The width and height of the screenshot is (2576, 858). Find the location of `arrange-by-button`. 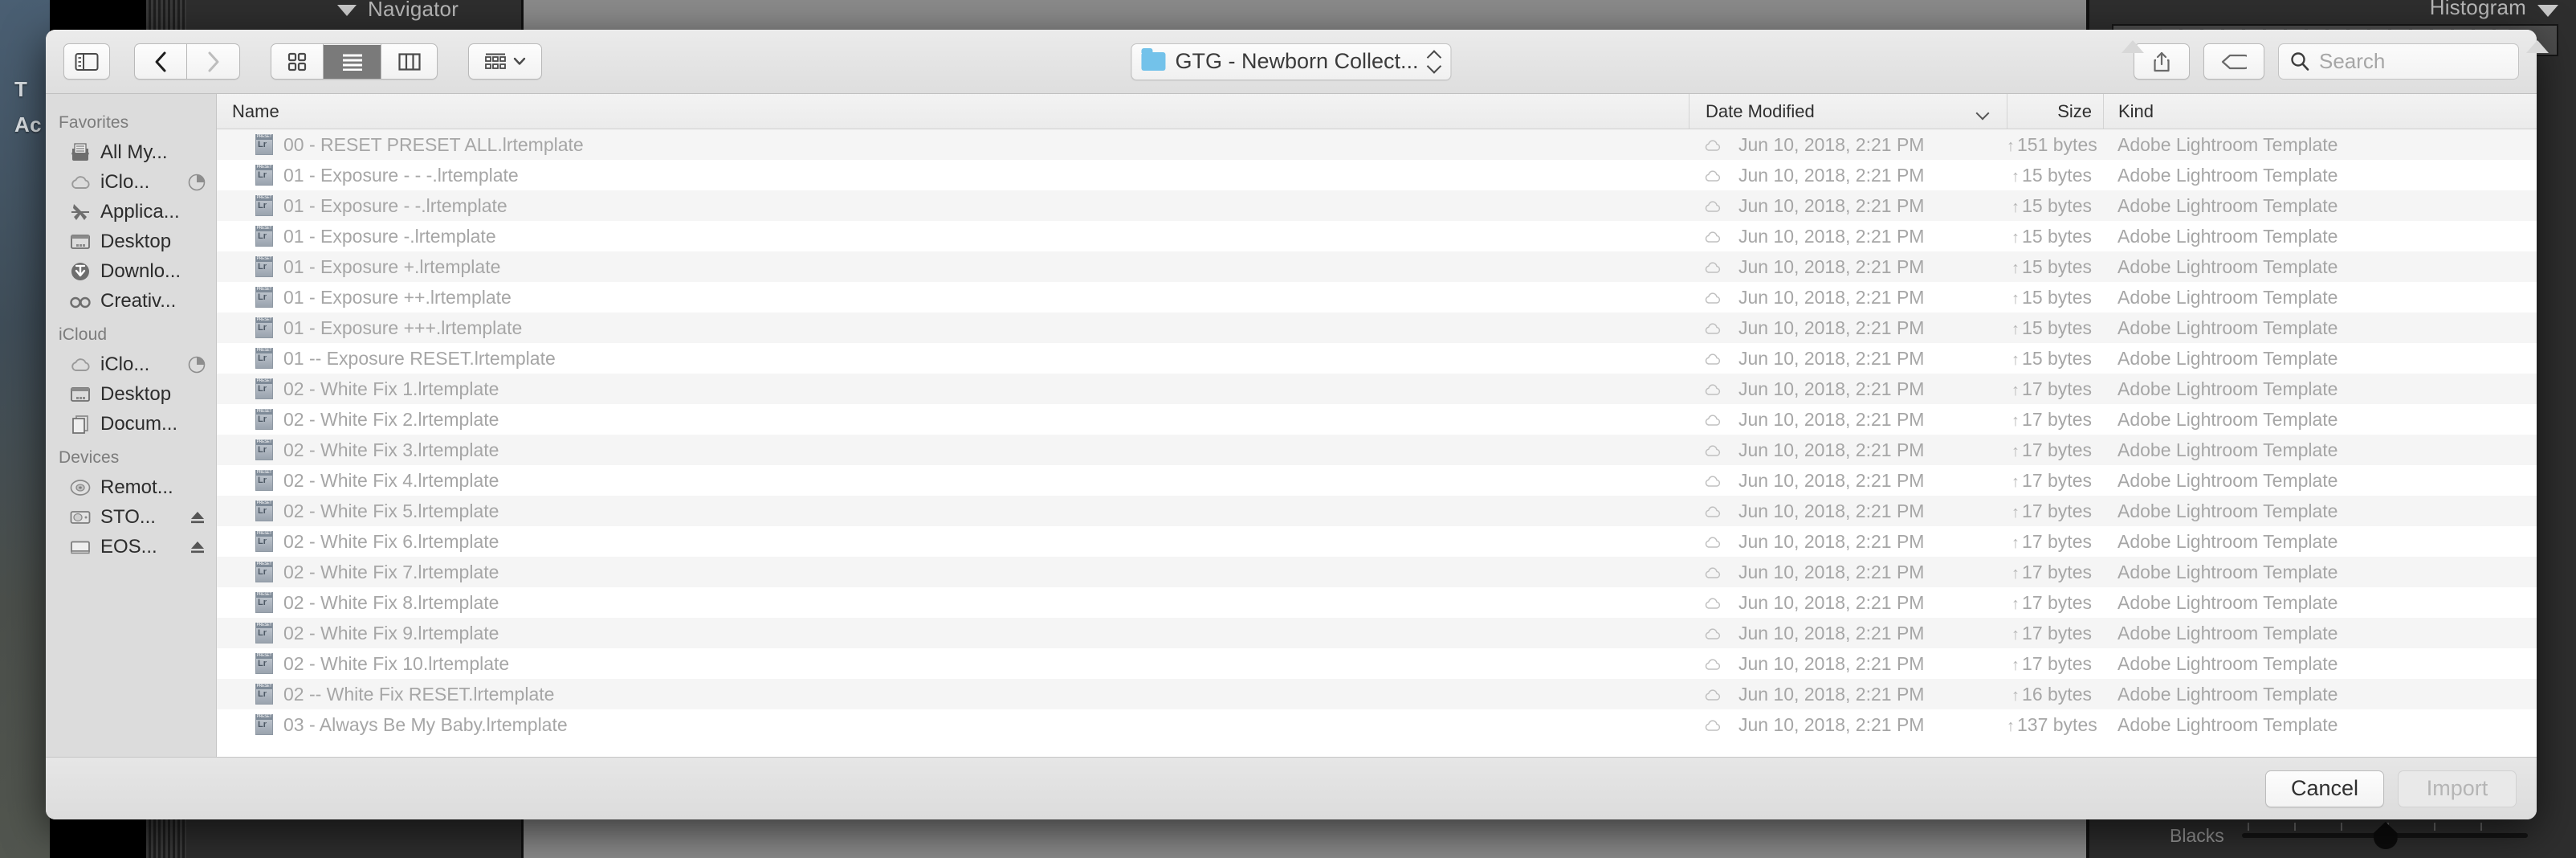

arrange-by-button is located at coordinates (505, 62).